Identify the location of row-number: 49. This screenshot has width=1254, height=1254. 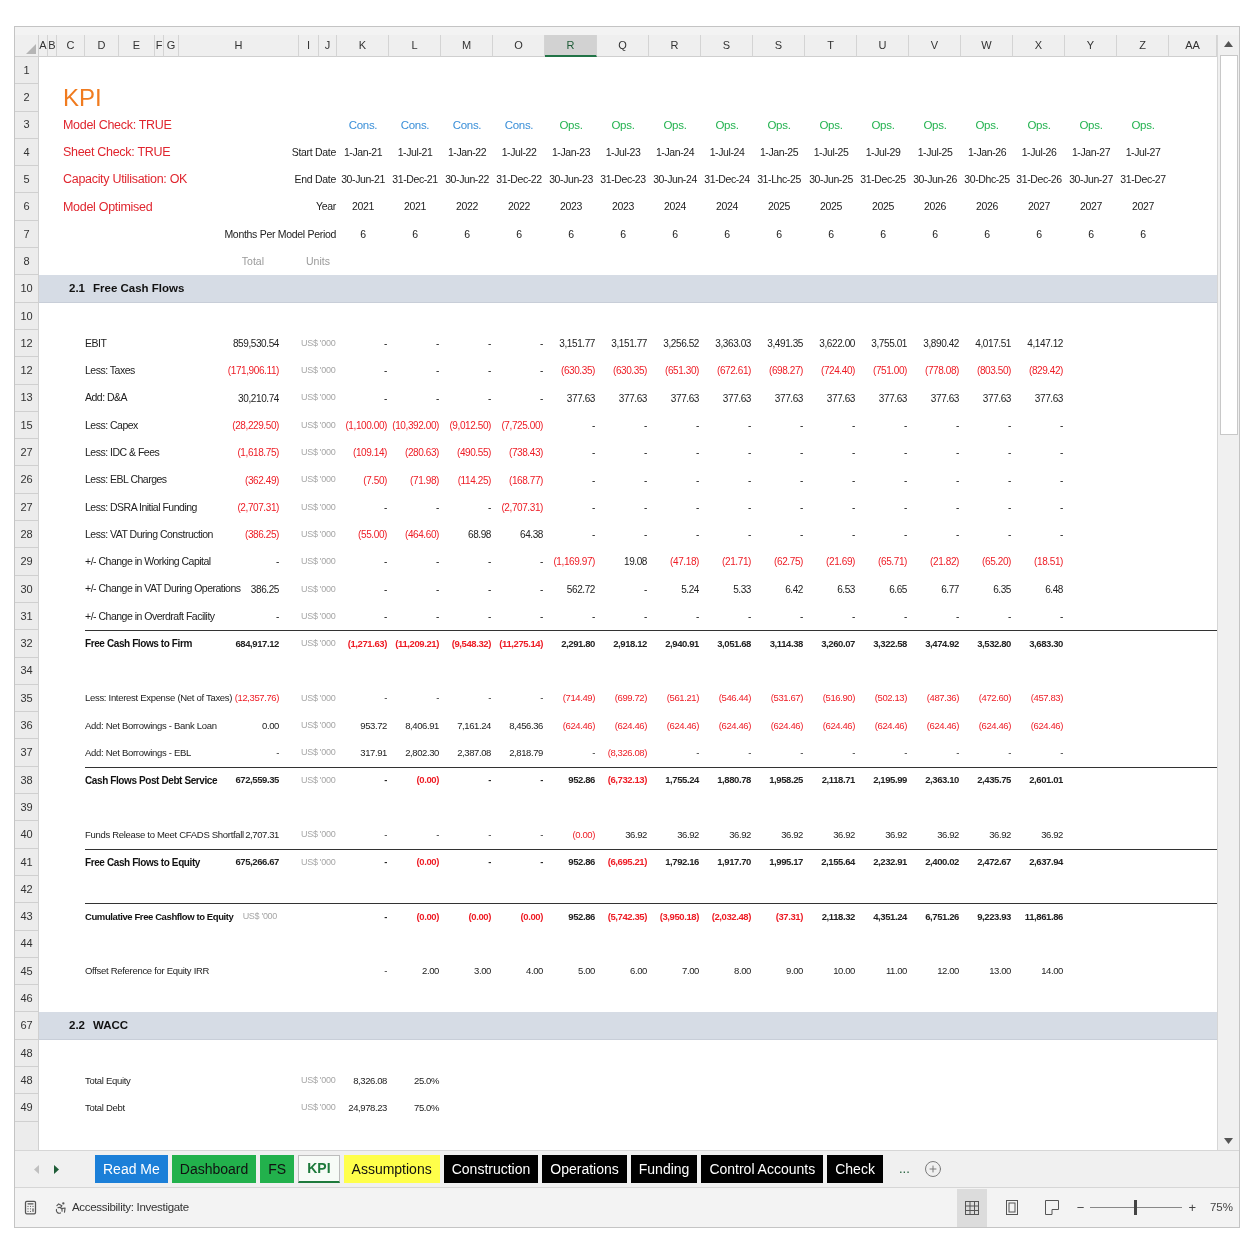
(27, 1108).